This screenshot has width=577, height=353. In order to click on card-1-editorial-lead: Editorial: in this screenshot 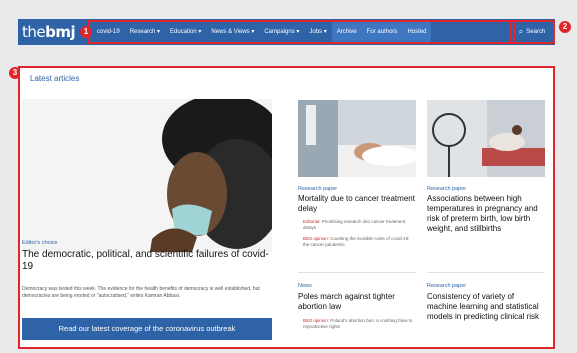, I will do `click(312, 221)`.